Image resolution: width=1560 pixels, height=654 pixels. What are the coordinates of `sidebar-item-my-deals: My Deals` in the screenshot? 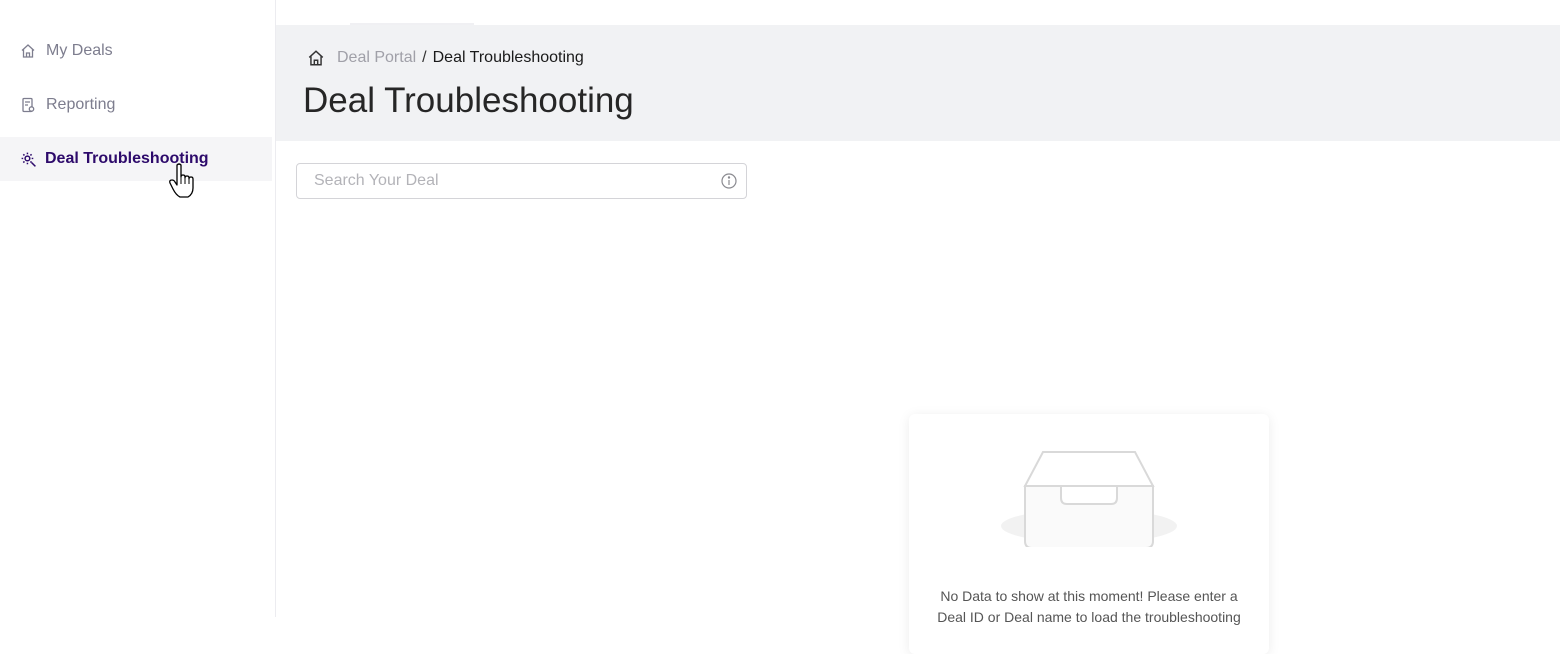 It's located at (136, 51).